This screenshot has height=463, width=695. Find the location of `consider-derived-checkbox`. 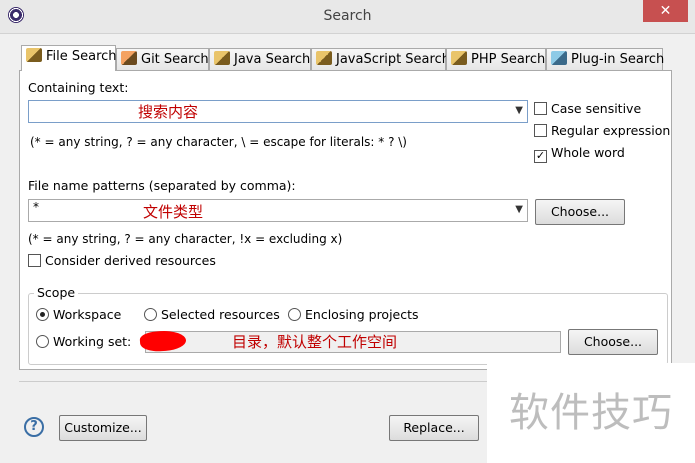

consider-derived-checkbox is located at coordinates (34, 260).